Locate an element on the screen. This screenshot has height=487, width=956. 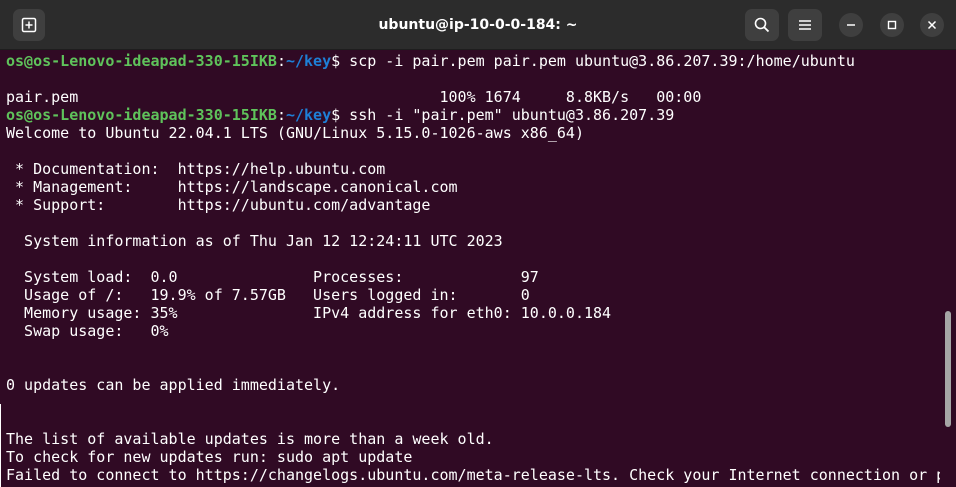
window-title: ubuntu@ip-10-0-0-184: ~ is located at coordinates (478, 25).